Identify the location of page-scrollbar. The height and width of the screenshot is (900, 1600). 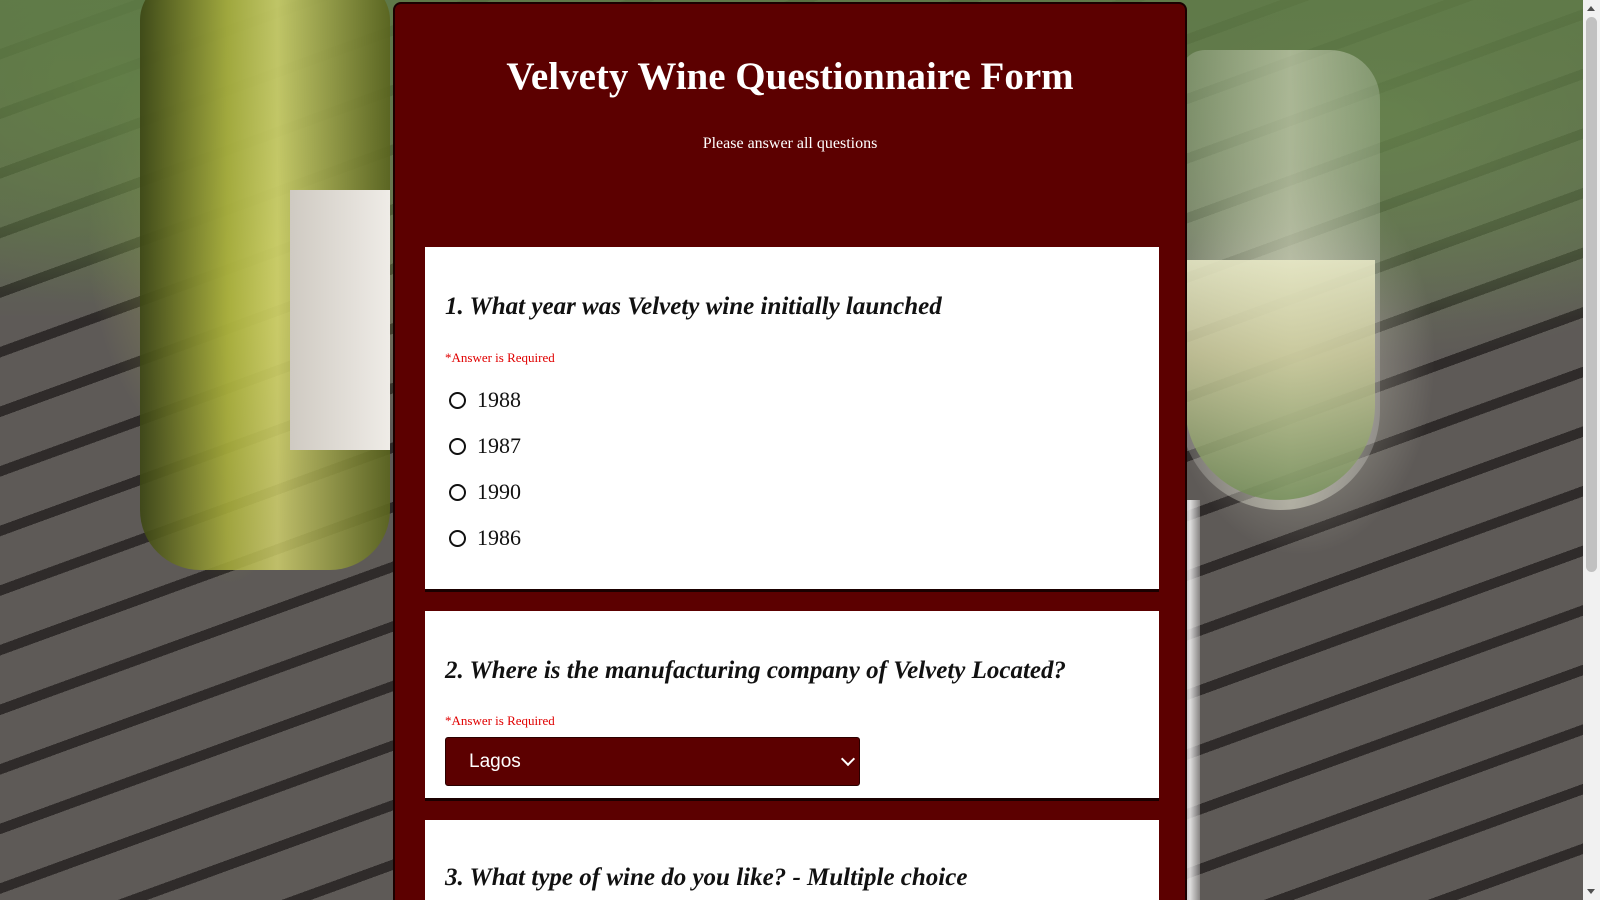
(1591, 450).